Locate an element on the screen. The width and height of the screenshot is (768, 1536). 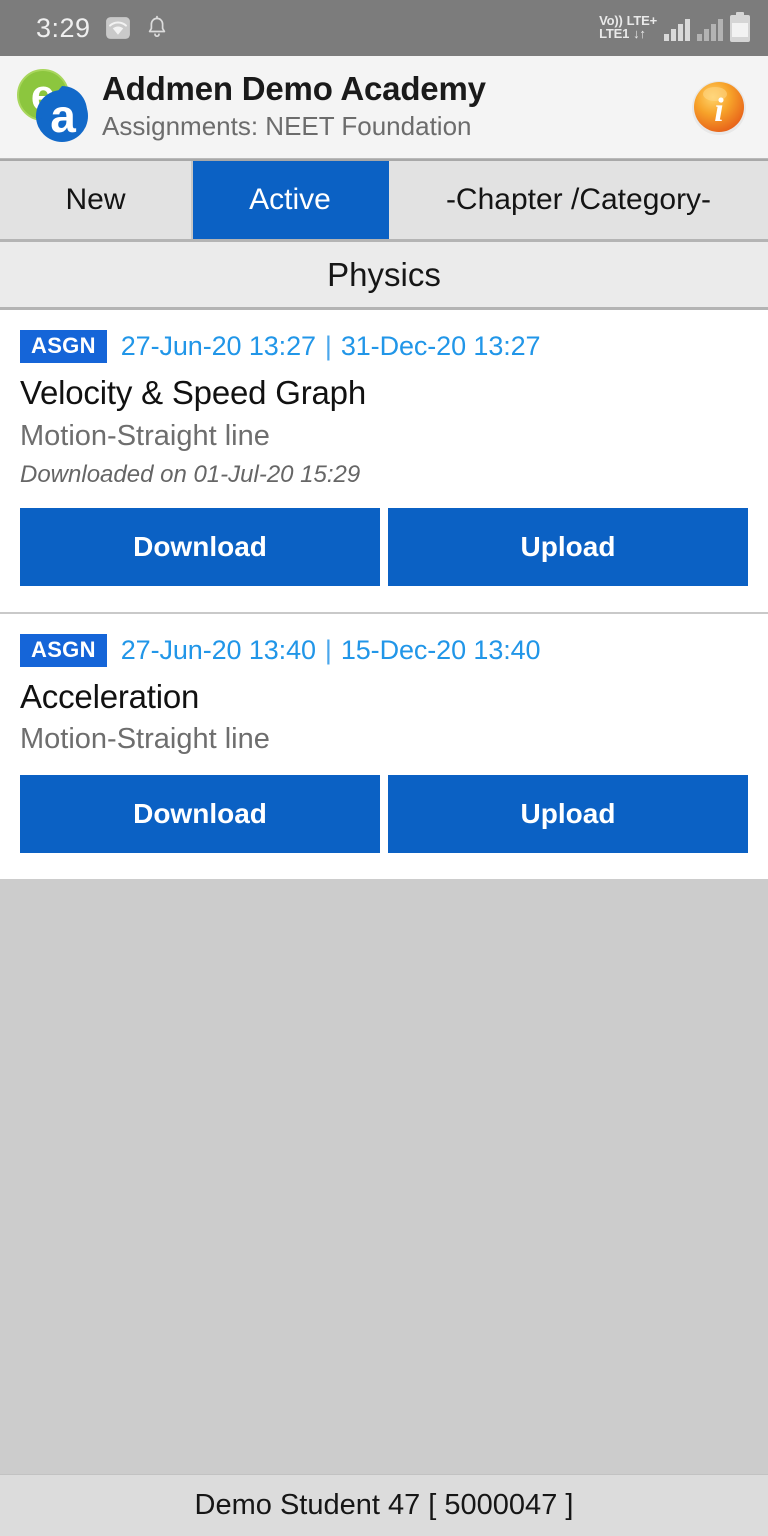
tab-new-label: New is located at coordinates (95, 199).